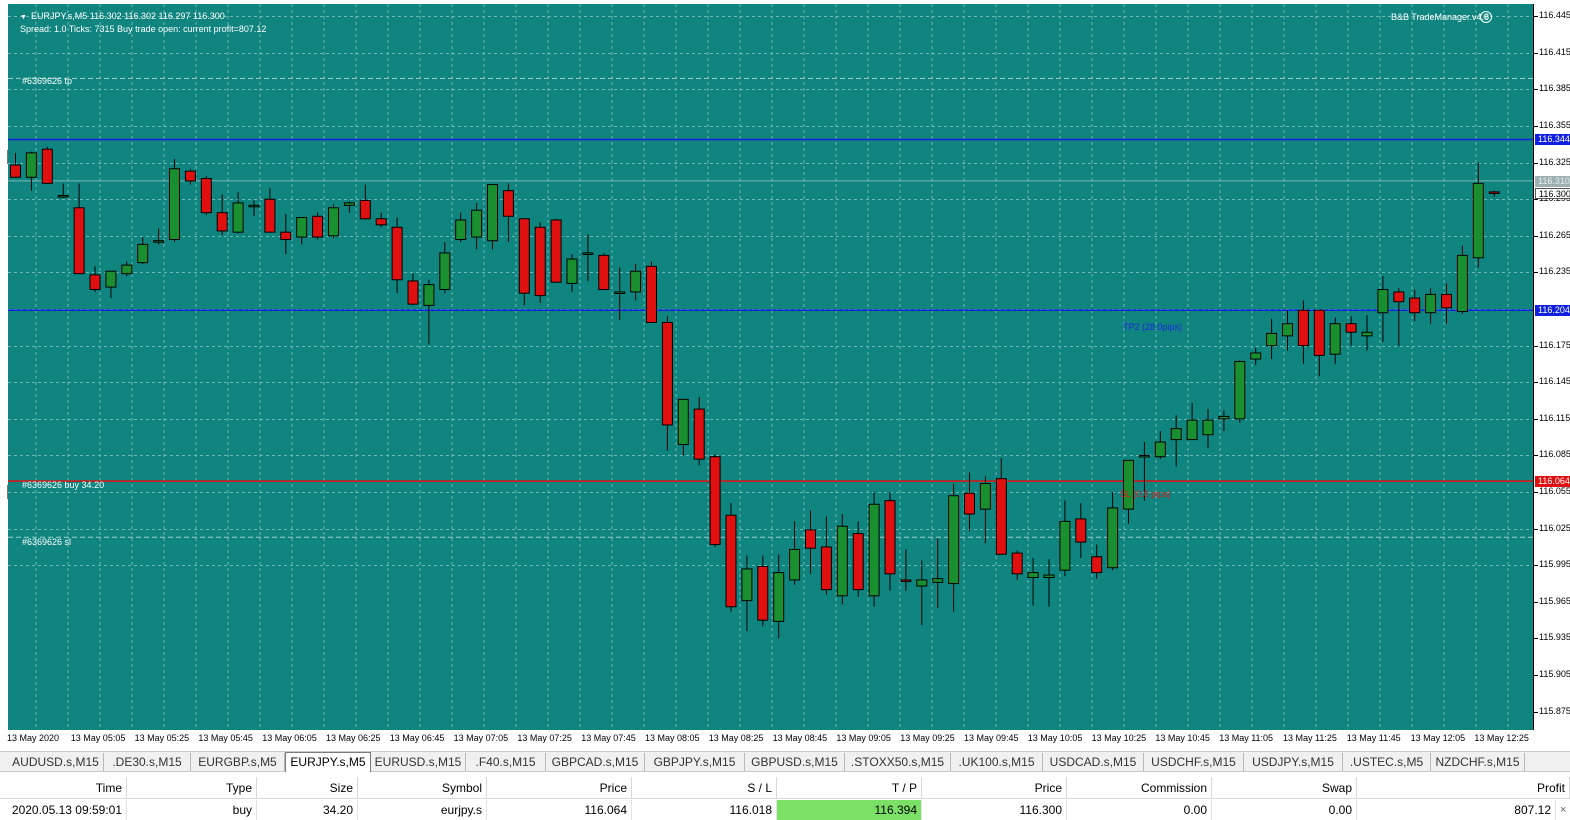 The width and height of the screenshot is (1570, 820). I want to click on column-header: Time, so click(63, 788).